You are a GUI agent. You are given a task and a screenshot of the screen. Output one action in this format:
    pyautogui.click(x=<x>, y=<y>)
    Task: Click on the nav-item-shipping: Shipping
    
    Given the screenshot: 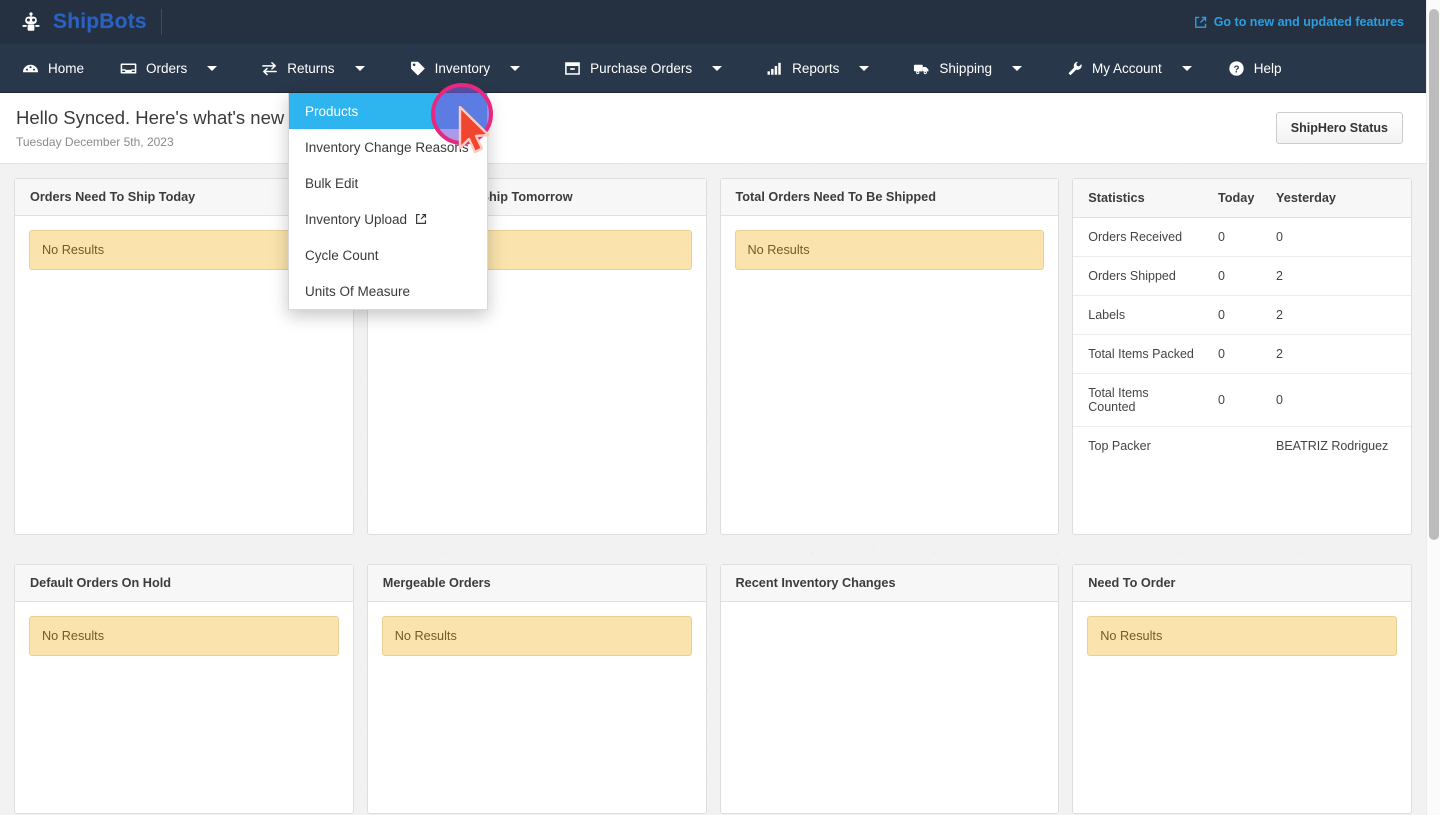 What is the action you would take?
    pyautogui.click(x=952, y=68)
    